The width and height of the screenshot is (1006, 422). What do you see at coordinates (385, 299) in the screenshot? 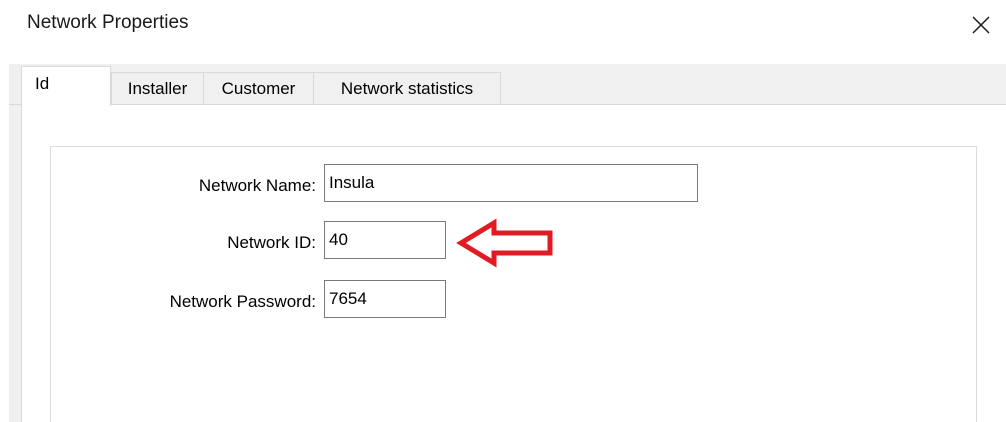
I see `network-password-input` at bounding box center [385, 299].